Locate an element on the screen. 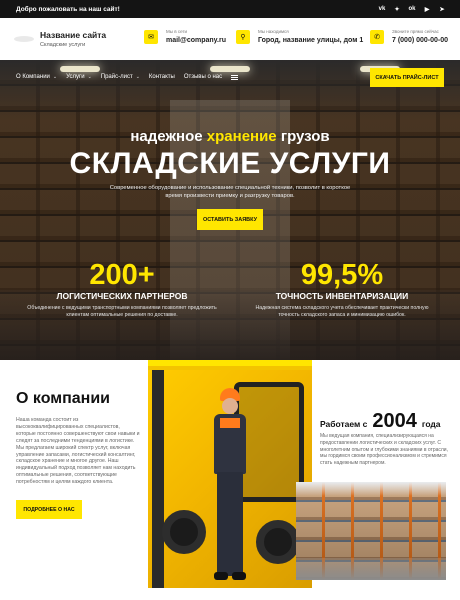 The height and width of the screenshot is (600, 460). address-label: Мы находимся is located at coordinates (273, 31).